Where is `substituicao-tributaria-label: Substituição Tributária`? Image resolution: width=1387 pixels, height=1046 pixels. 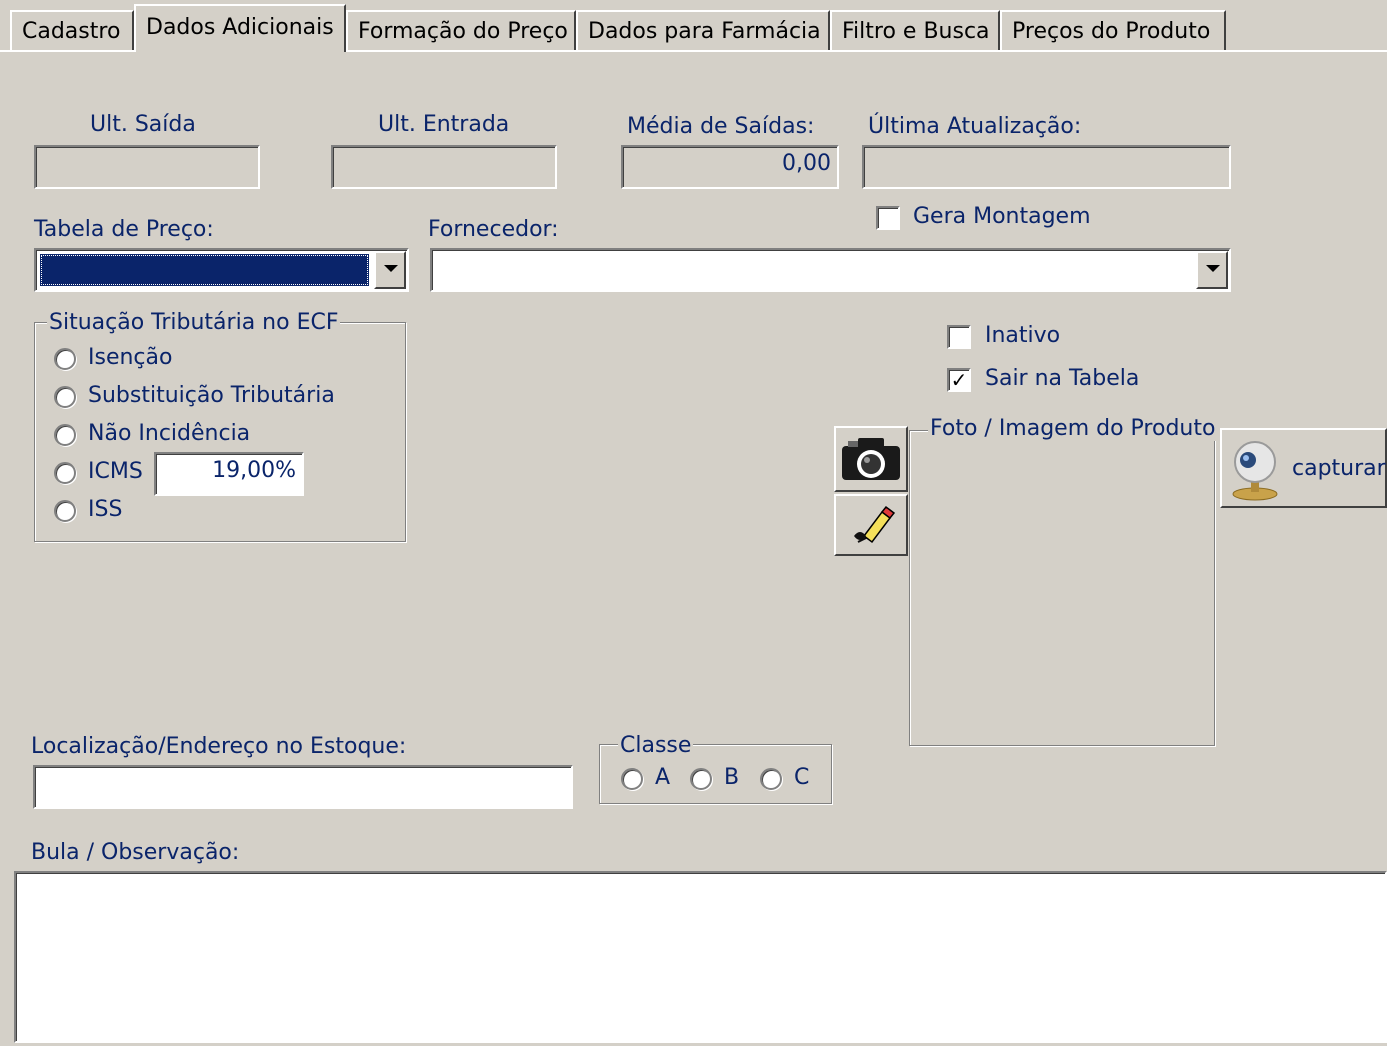 substituicao-tributaria-label: Substituição Tributária is located at coordinates (211, 395).